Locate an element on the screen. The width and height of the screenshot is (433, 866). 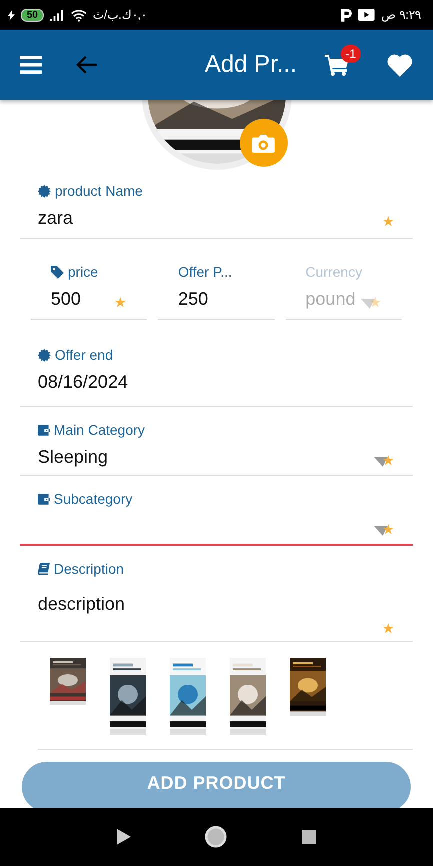
camera-icon is located at coordinates (263, 143).